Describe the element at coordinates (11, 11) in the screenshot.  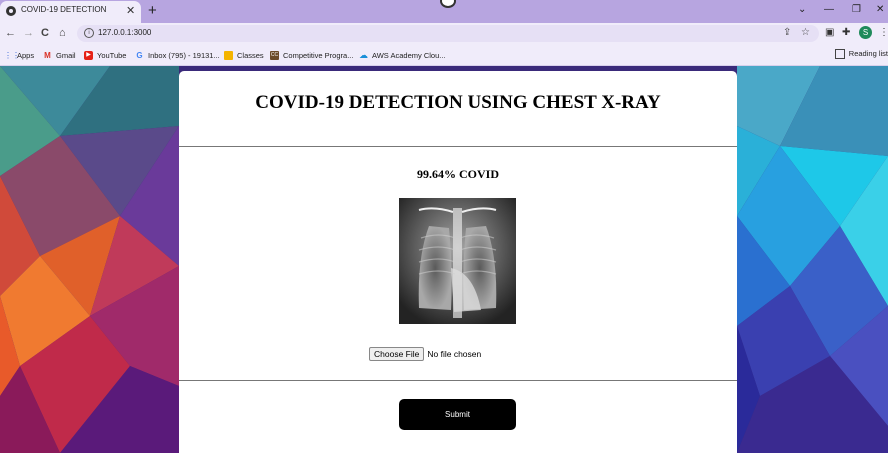
I see `tab-favicon-icon` at that location.